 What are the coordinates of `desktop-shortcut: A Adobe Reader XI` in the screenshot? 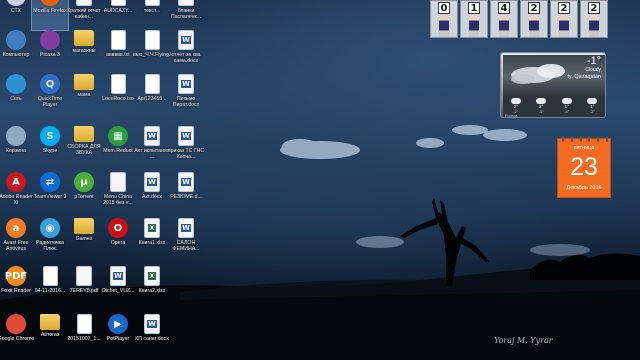 It's located at (17, 193).